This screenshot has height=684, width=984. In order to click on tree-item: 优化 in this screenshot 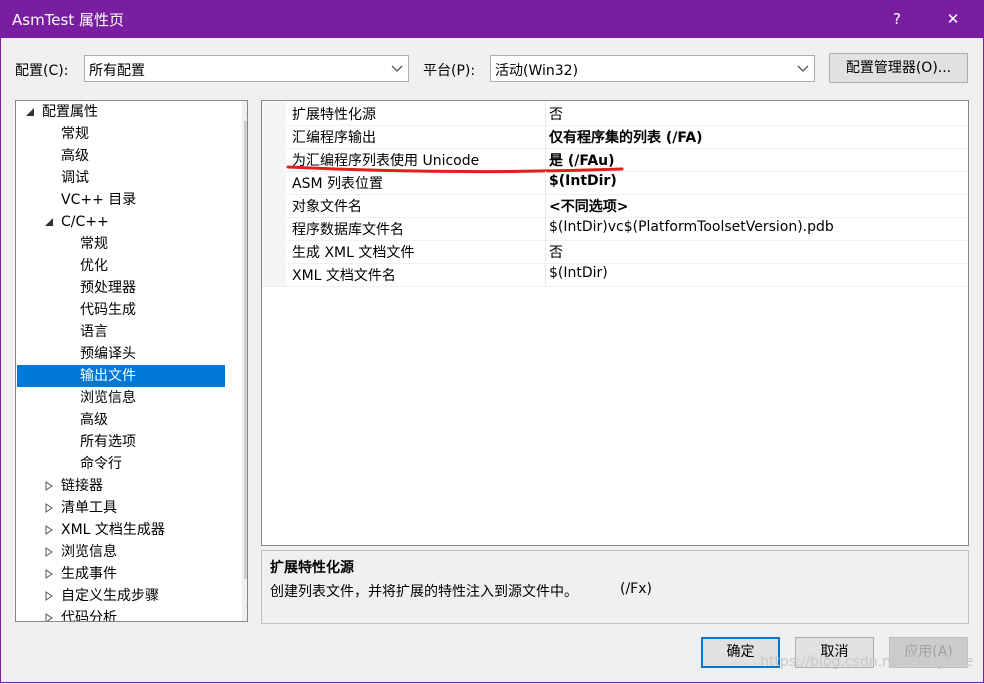, I will do `click(121, 266)`.